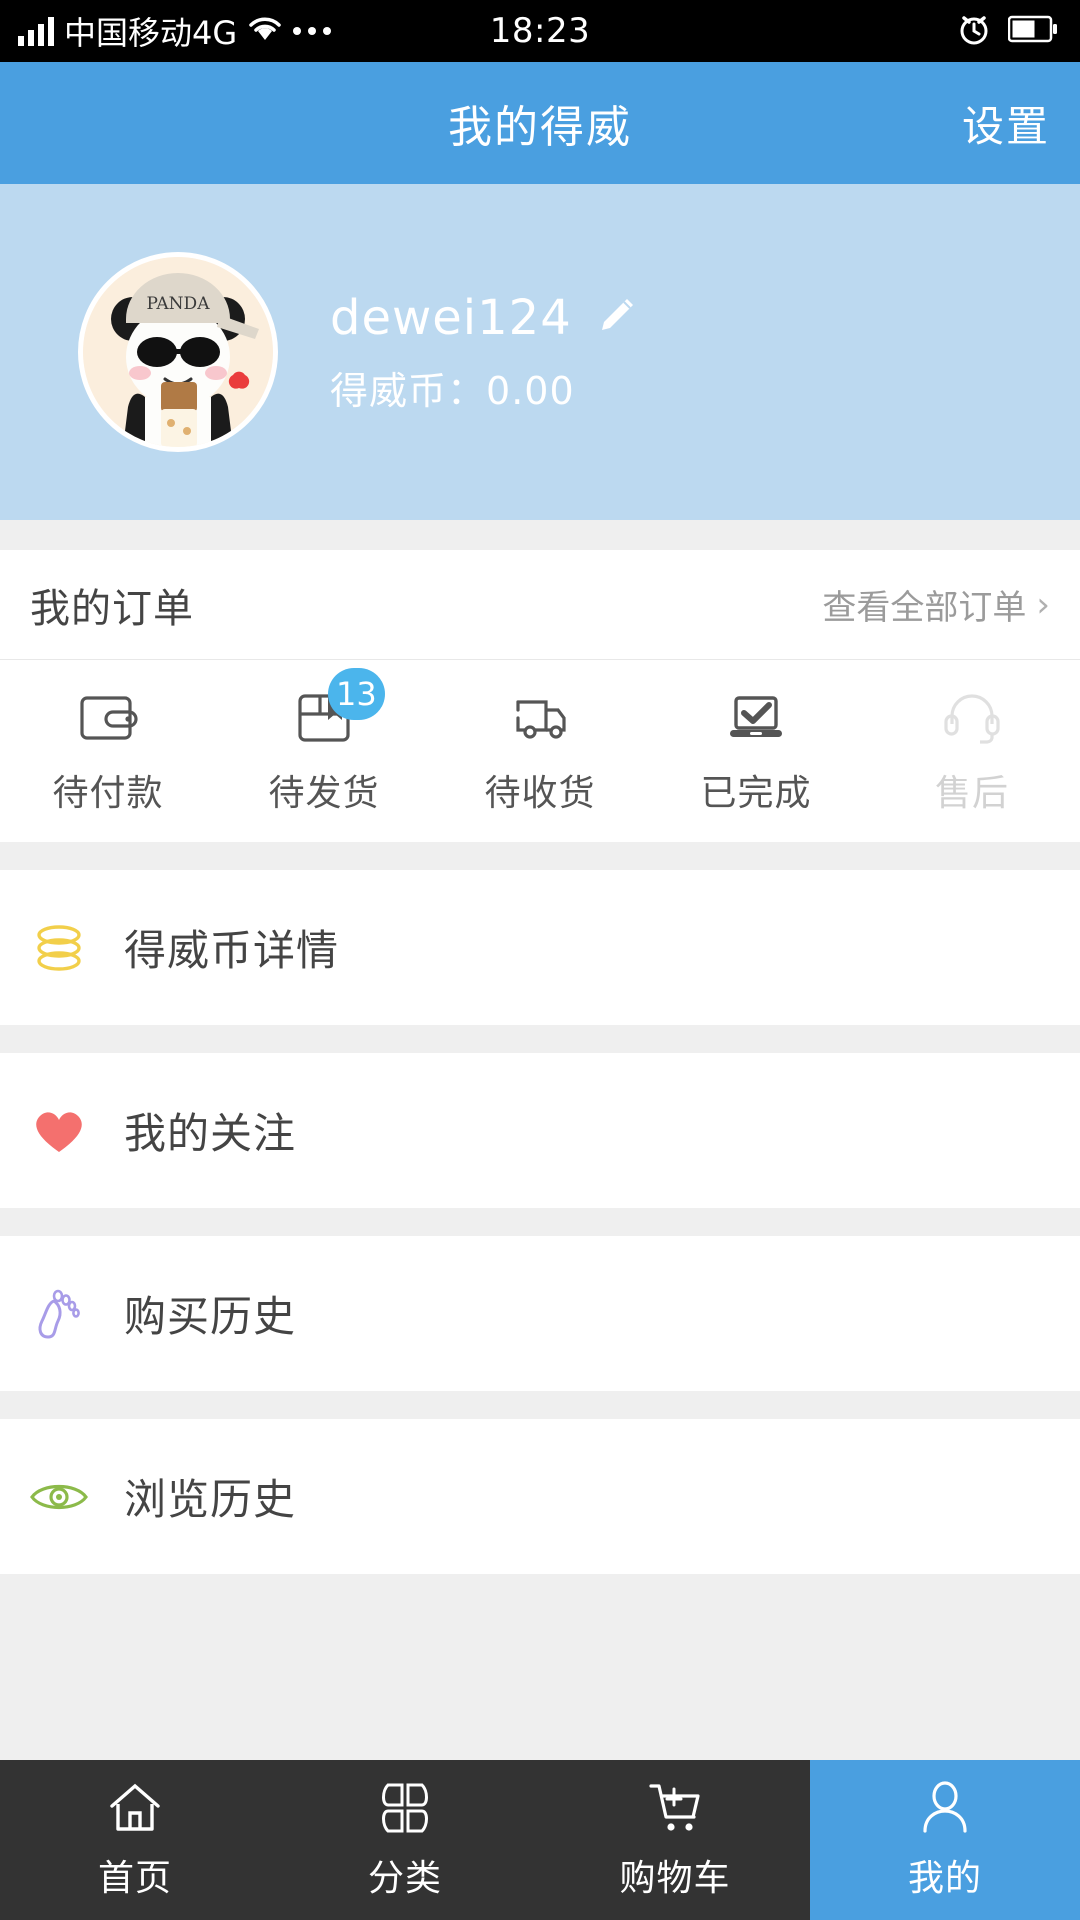  I want to click on eye-icon, so click(59, 1497).